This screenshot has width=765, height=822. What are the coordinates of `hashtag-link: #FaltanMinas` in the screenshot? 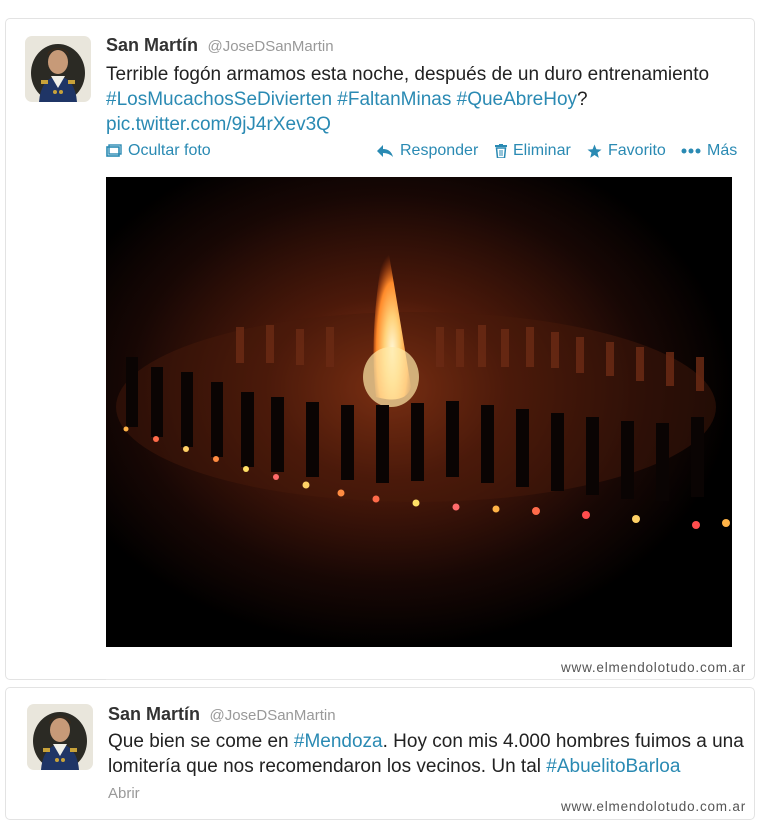 It's located at (394, 99).